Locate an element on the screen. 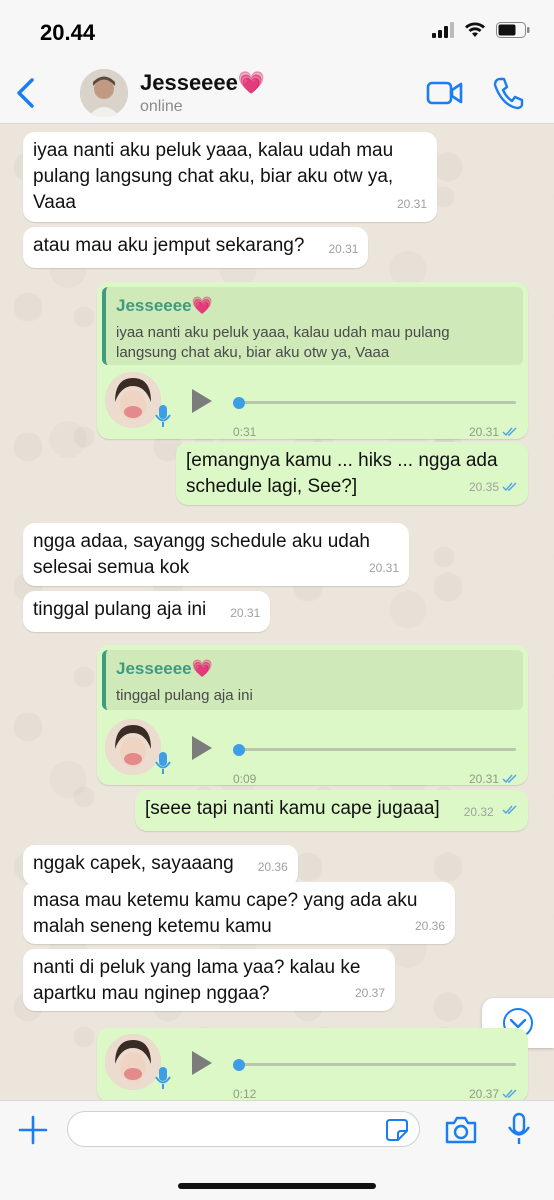  message-incoming: atau mau aku jemput sekarang? 20.31 is located at coordinates (196, 247).